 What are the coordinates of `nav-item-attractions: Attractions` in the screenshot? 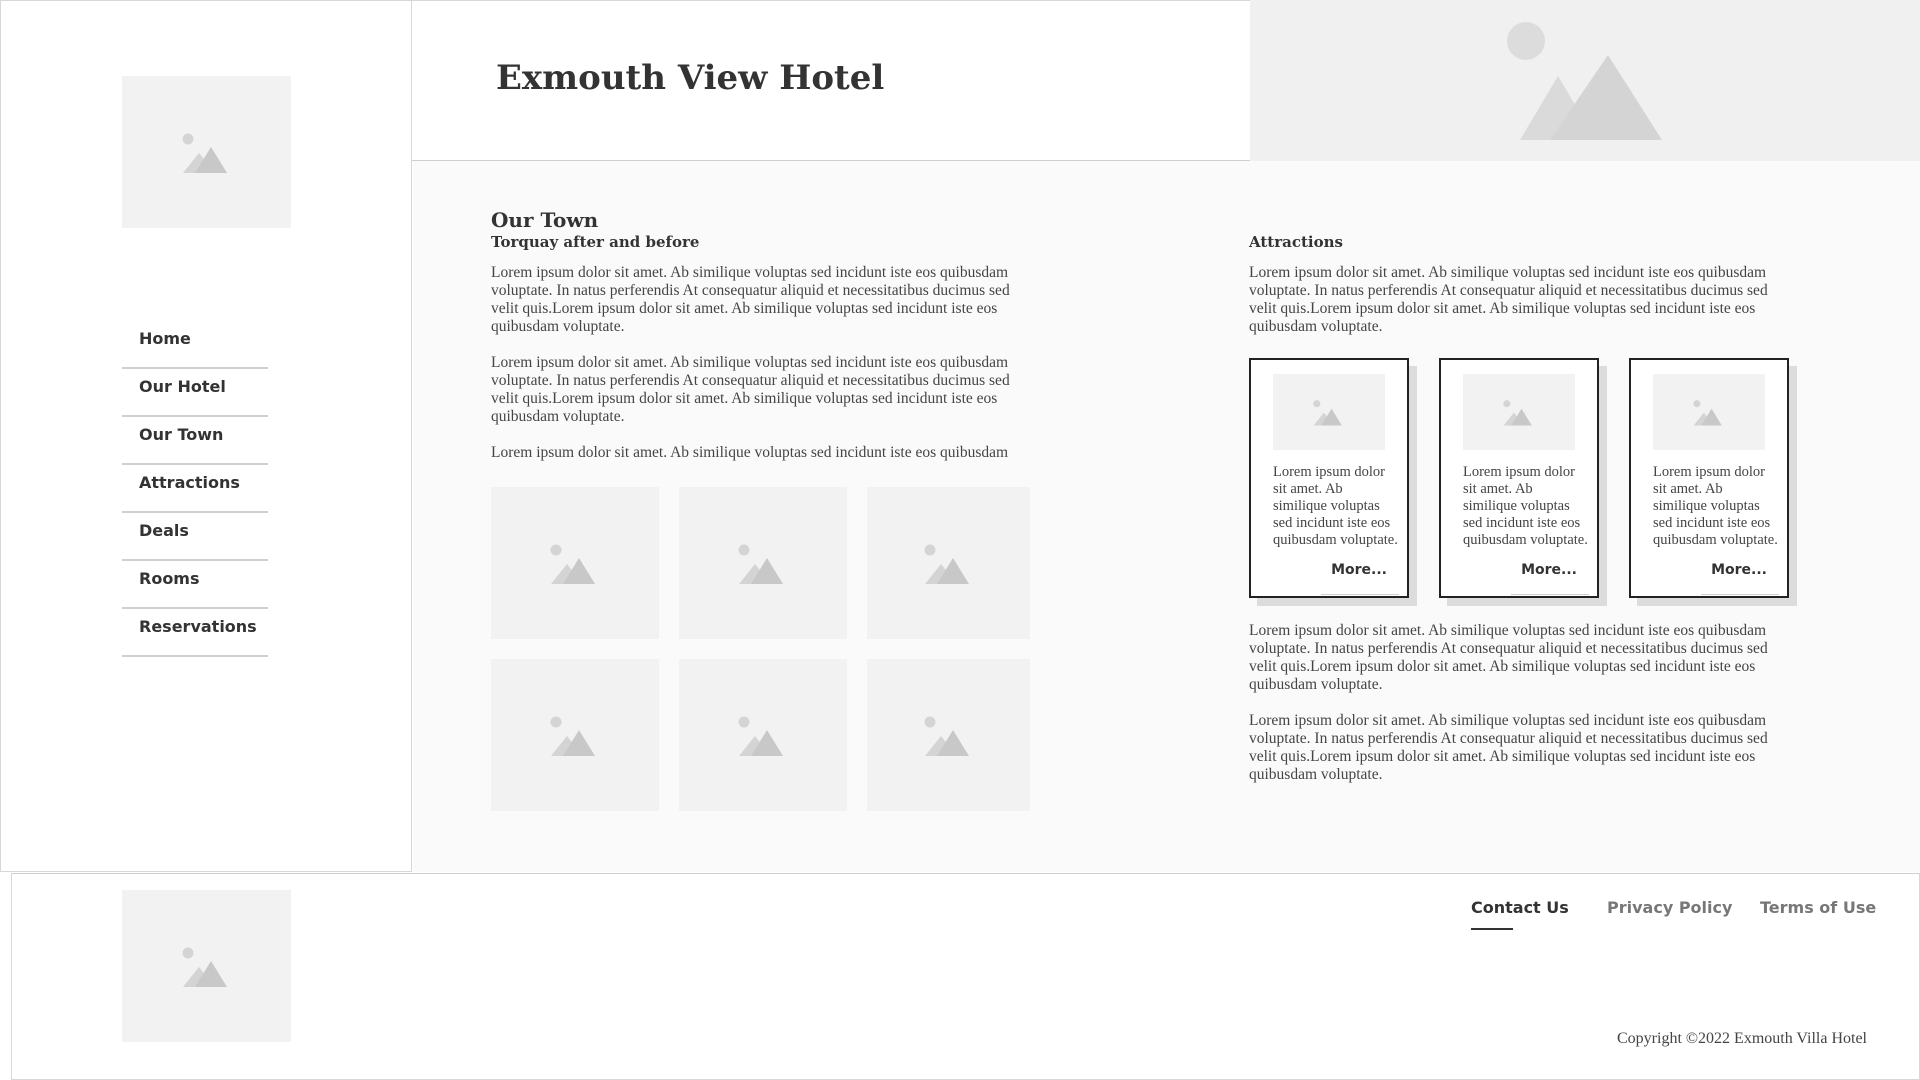 It's located at (195, 489).